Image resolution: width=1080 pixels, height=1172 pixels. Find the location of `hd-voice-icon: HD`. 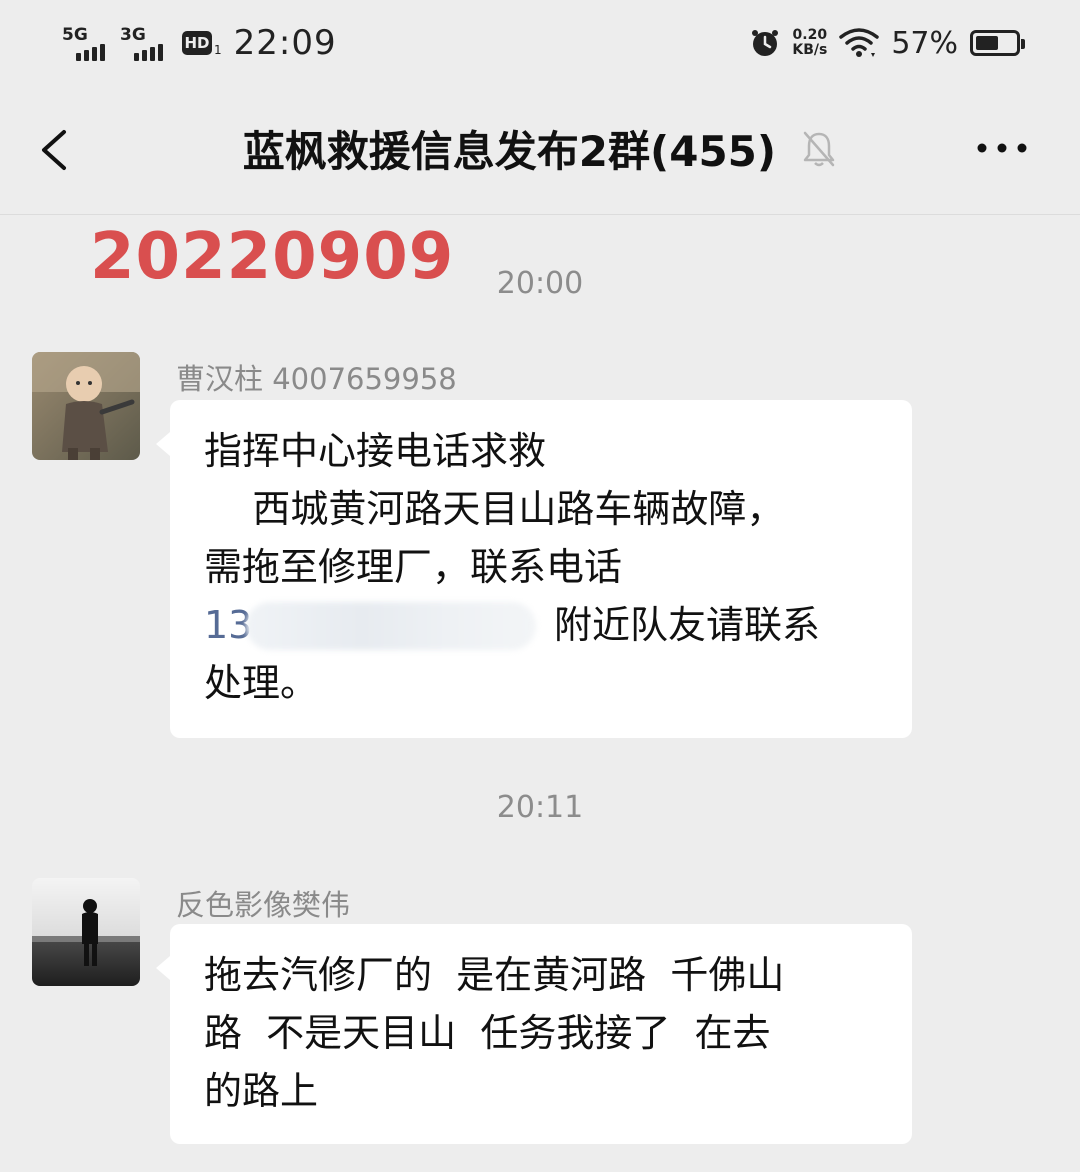

hd-voice-icon: HD is located at coordinates (197, 43).